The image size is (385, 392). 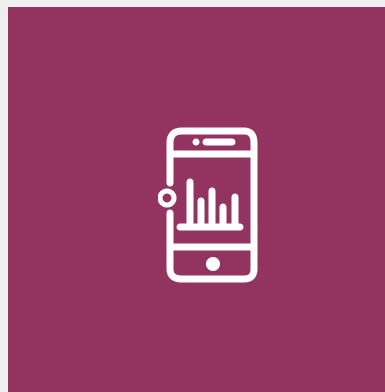 What do you see at coordinates (210, 206) in the screenshot?
I see `smartphone-bar-chart-icon` at bounding box center [210, 206].